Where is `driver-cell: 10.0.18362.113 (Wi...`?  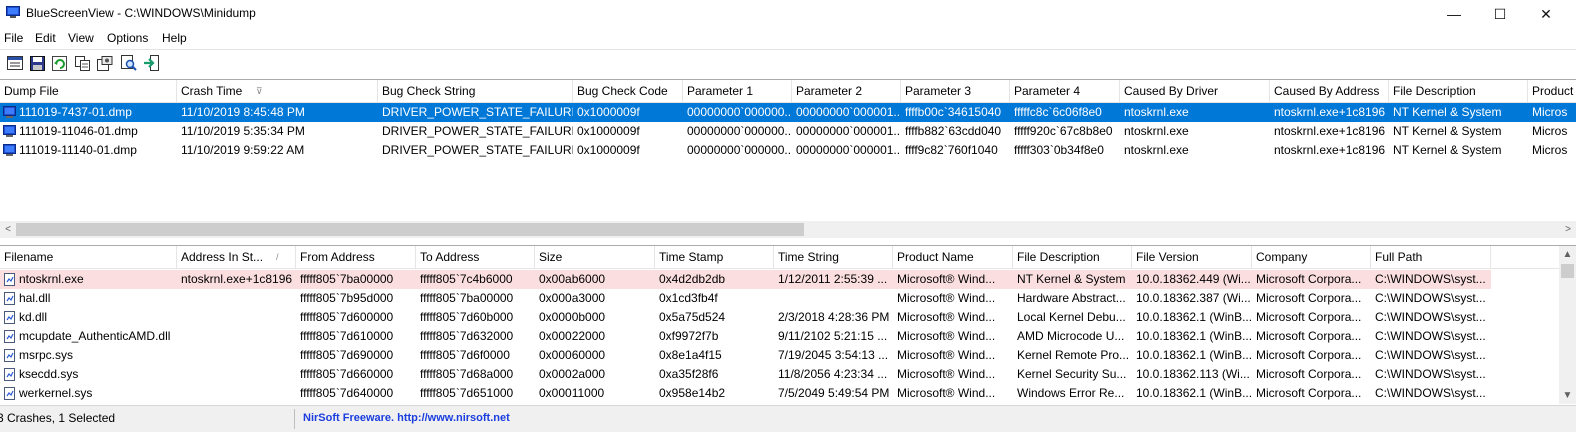 driver-cell: 10.0.18362.113 (Wi... is located at coordinates (1193, 374).